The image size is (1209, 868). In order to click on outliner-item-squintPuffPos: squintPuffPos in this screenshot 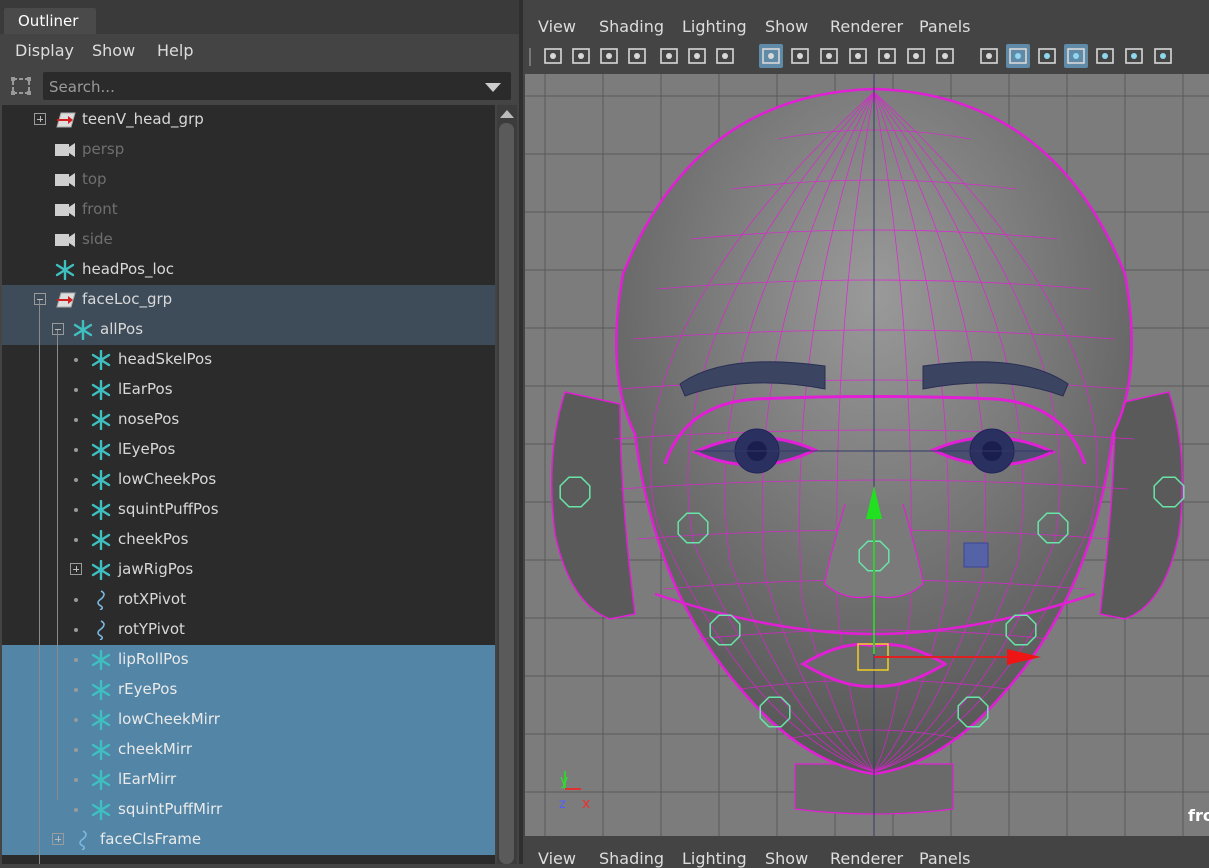, I will do `click(248, 510)`.